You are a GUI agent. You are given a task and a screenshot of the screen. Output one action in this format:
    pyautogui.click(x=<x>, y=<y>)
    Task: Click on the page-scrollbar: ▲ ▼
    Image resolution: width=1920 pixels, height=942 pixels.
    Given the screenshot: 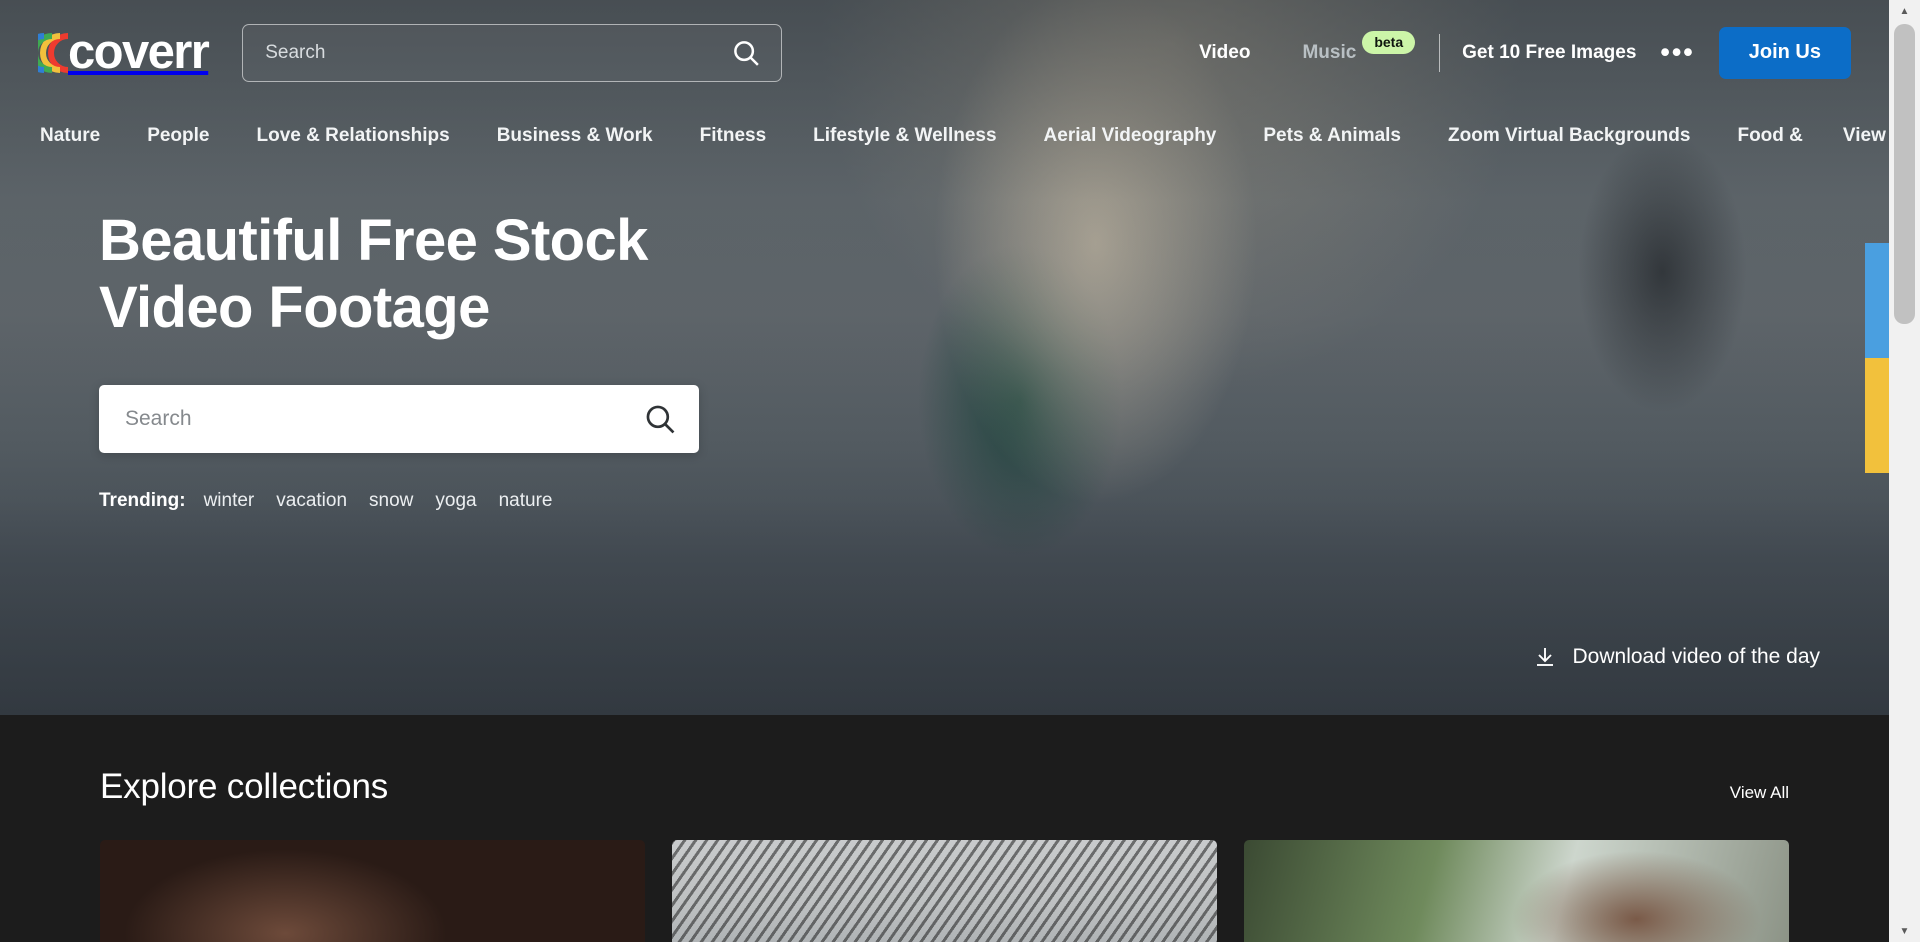 What is the action you would take?
    pyautogui.click(x=1904, y=471)
    